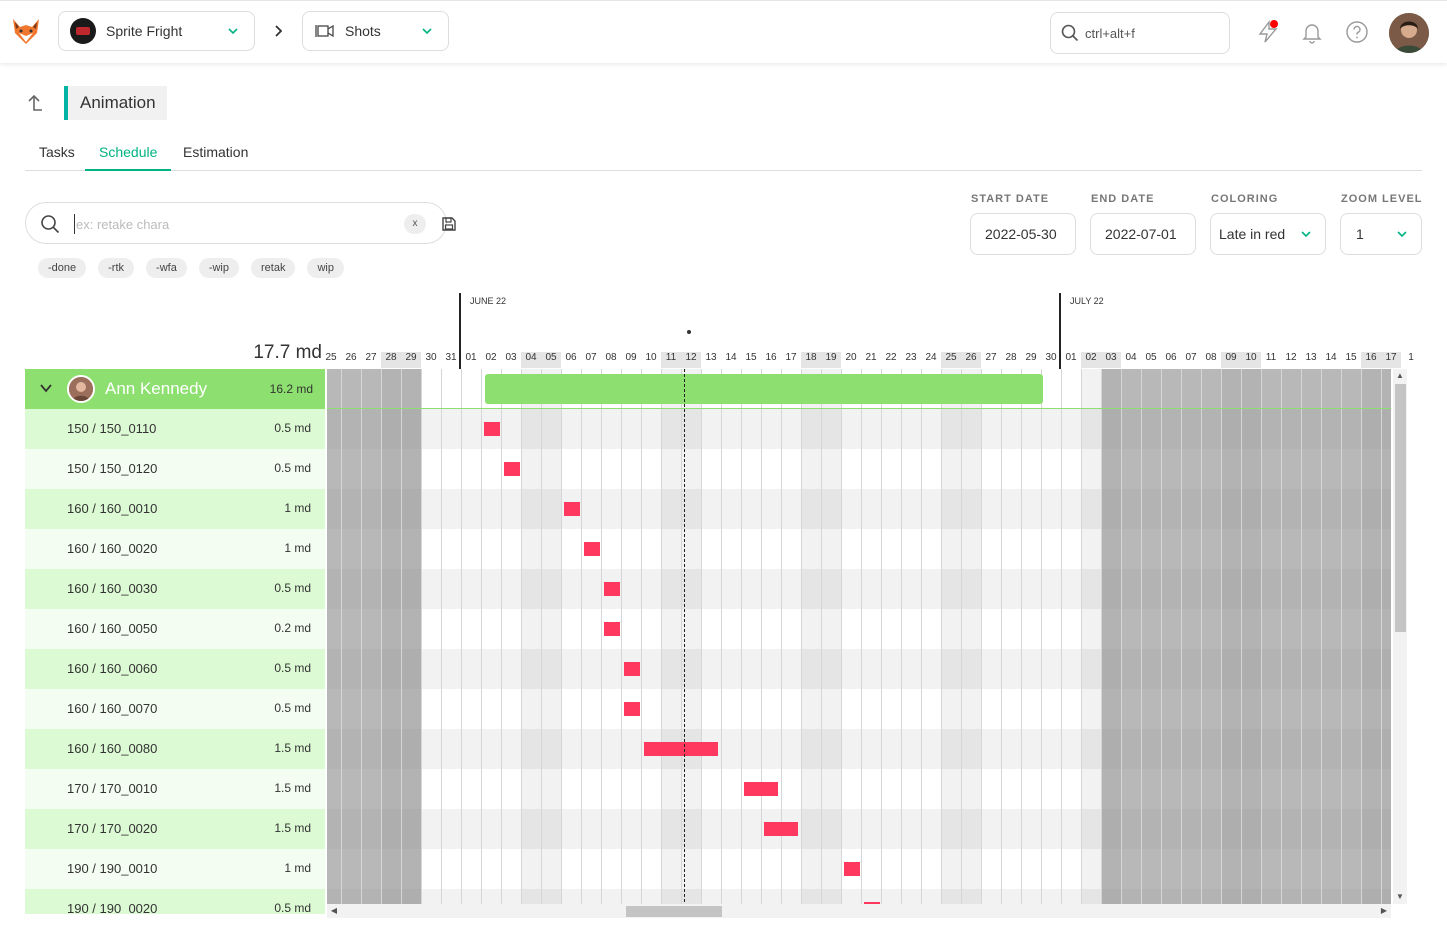 The width and height of the screenshot is (1447, 949). What do you see at coordinates (175, 709) in the screenshot?
I see `task-row: 160 / 160_0070 0.5 md` at bounding box center [175, 709].